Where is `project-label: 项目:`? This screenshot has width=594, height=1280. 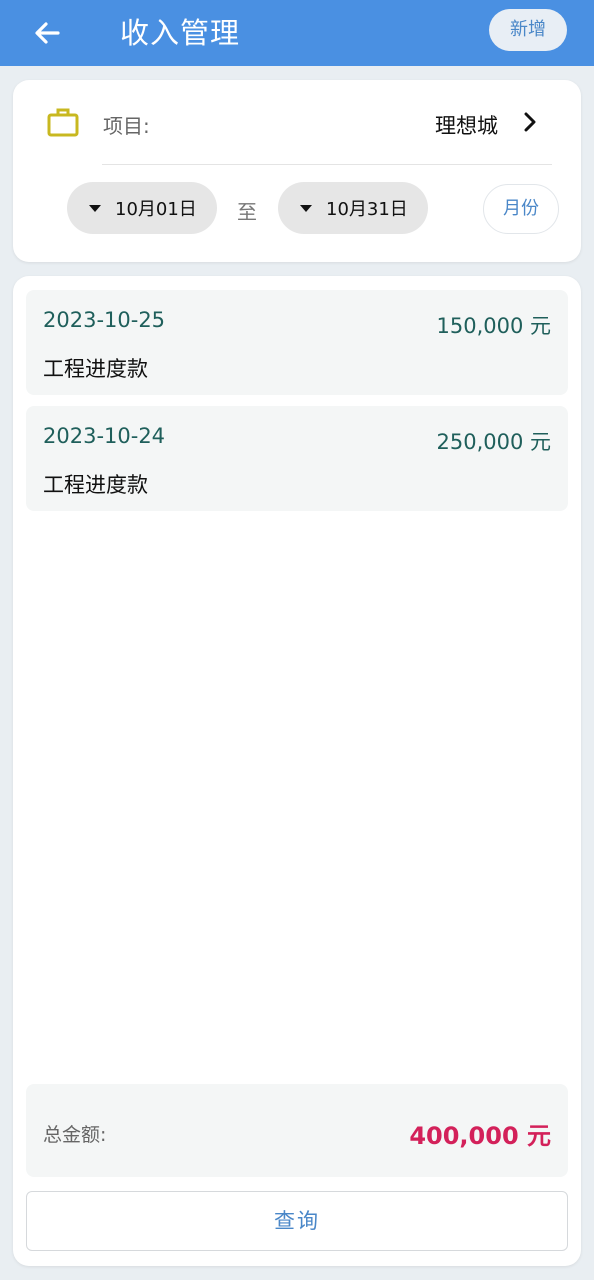 project-label: 项目: is located at coordinates (126, 126).